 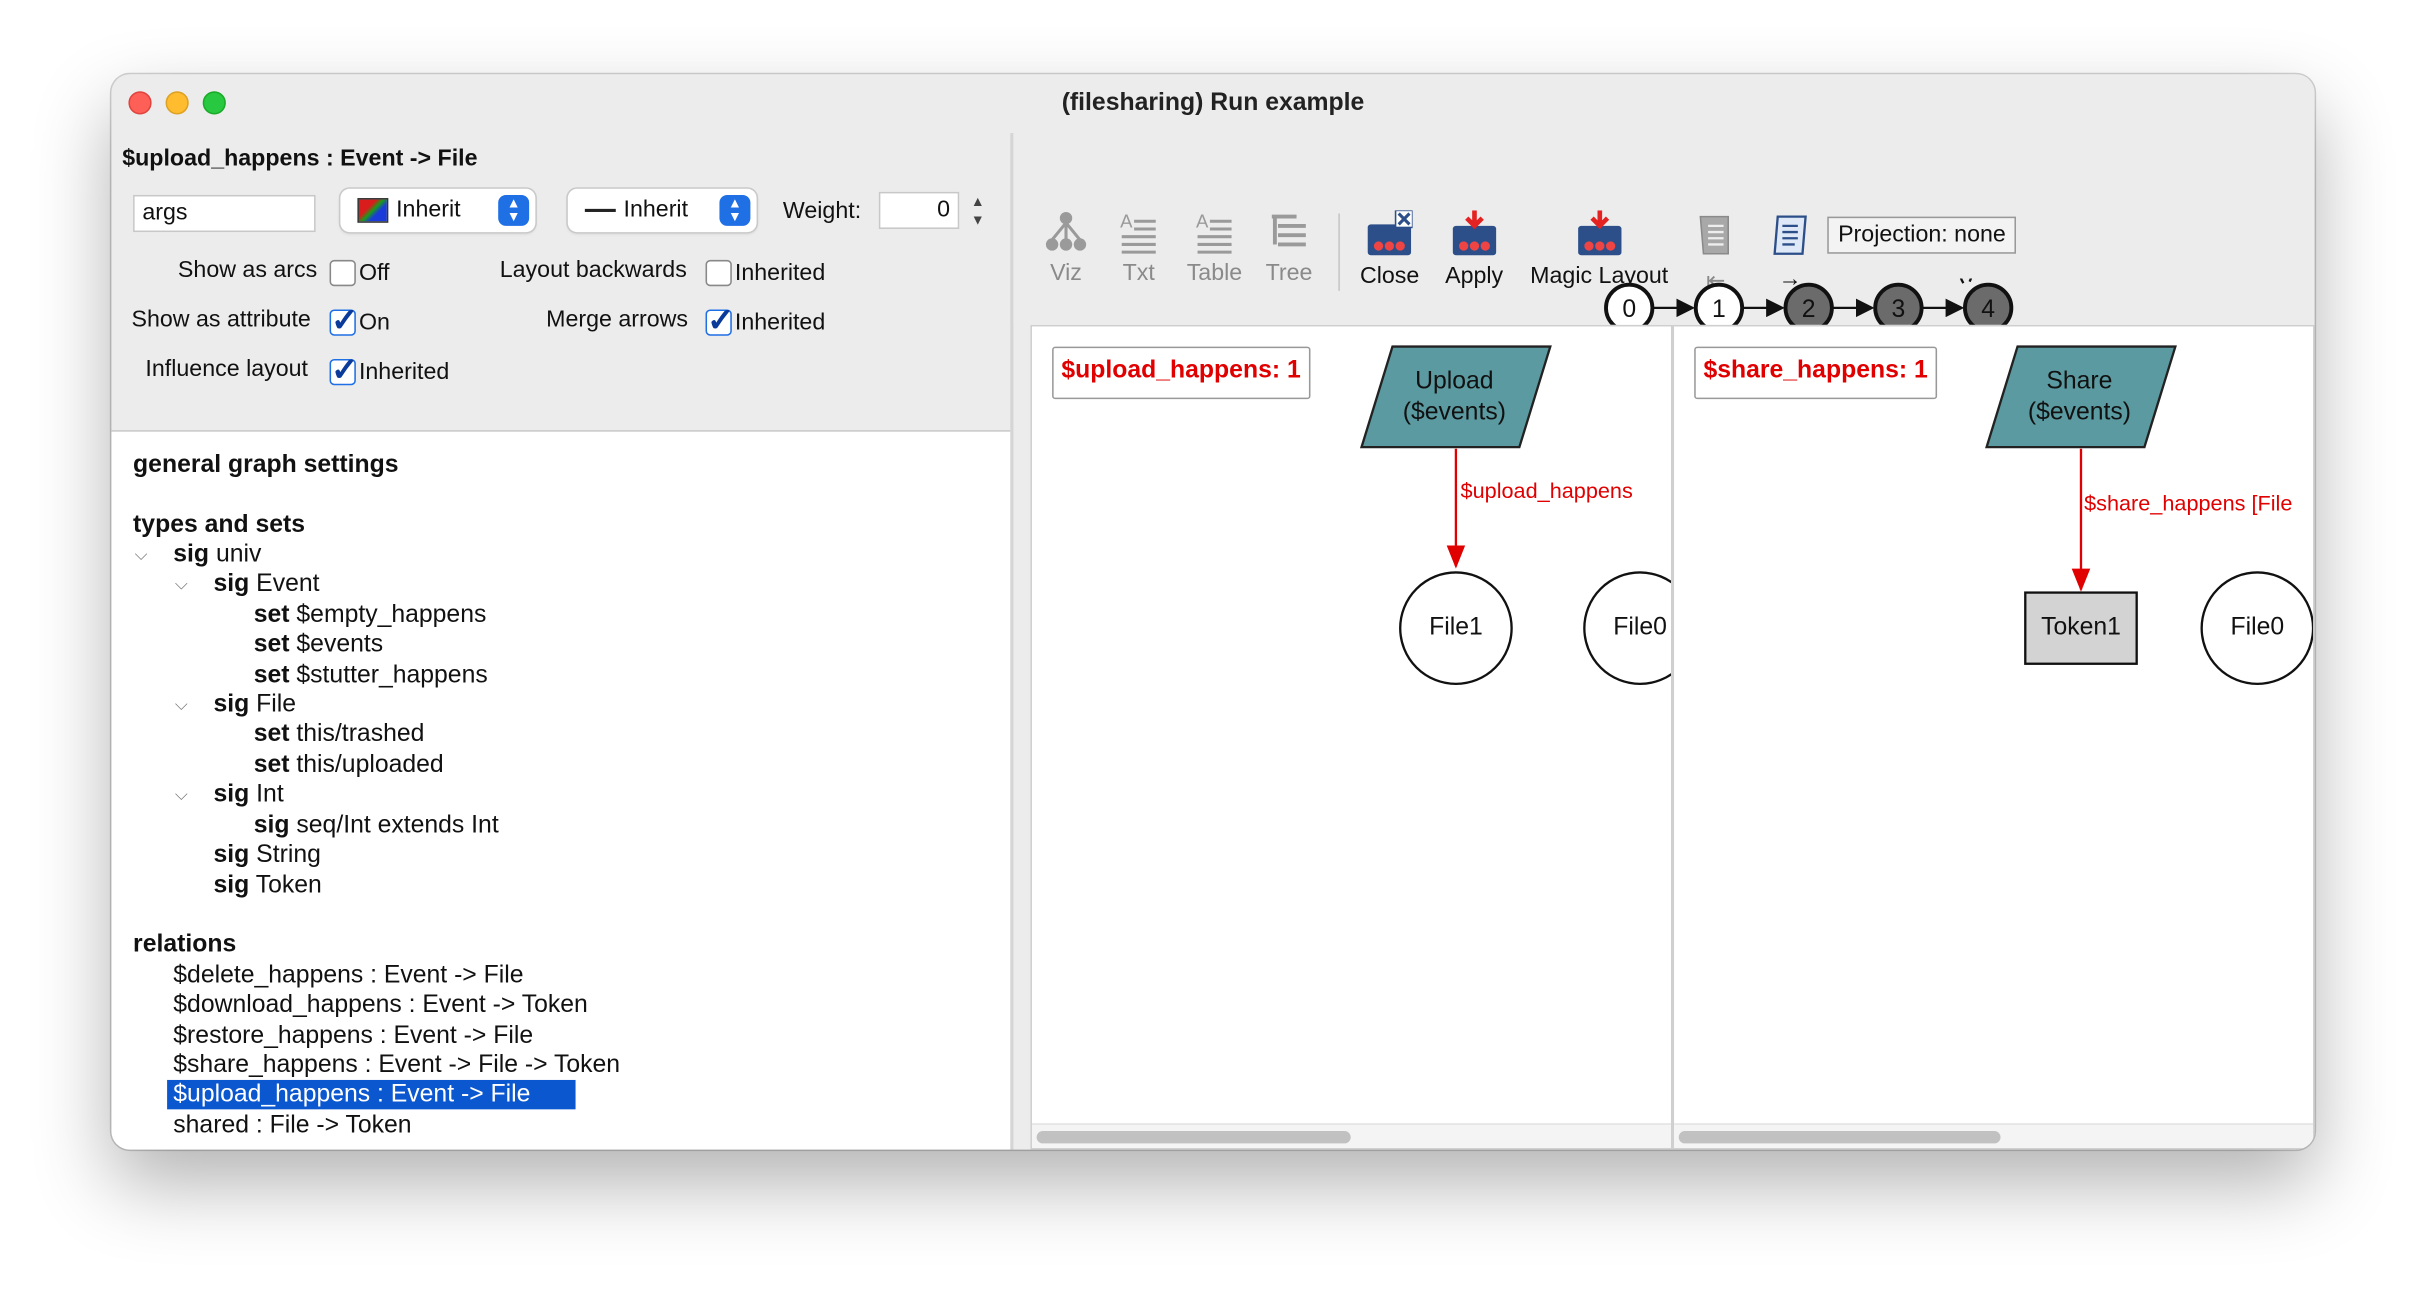 What do you see at coordinates (318, 644) in the screenshot?
I see `tree-set-item: set $events` at bounding box center [318, 644].